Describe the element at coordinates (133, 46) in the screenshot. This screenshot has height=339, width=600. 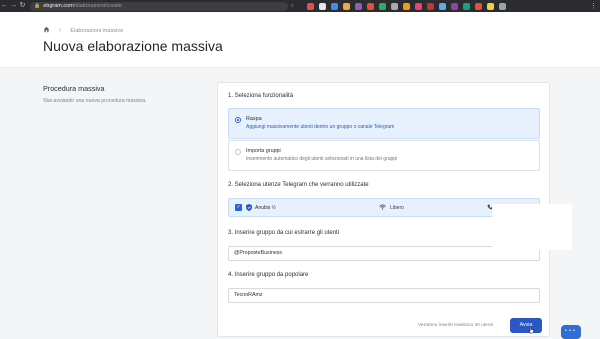
I see `page-title: Nuova elaborazione massiva` at that location.